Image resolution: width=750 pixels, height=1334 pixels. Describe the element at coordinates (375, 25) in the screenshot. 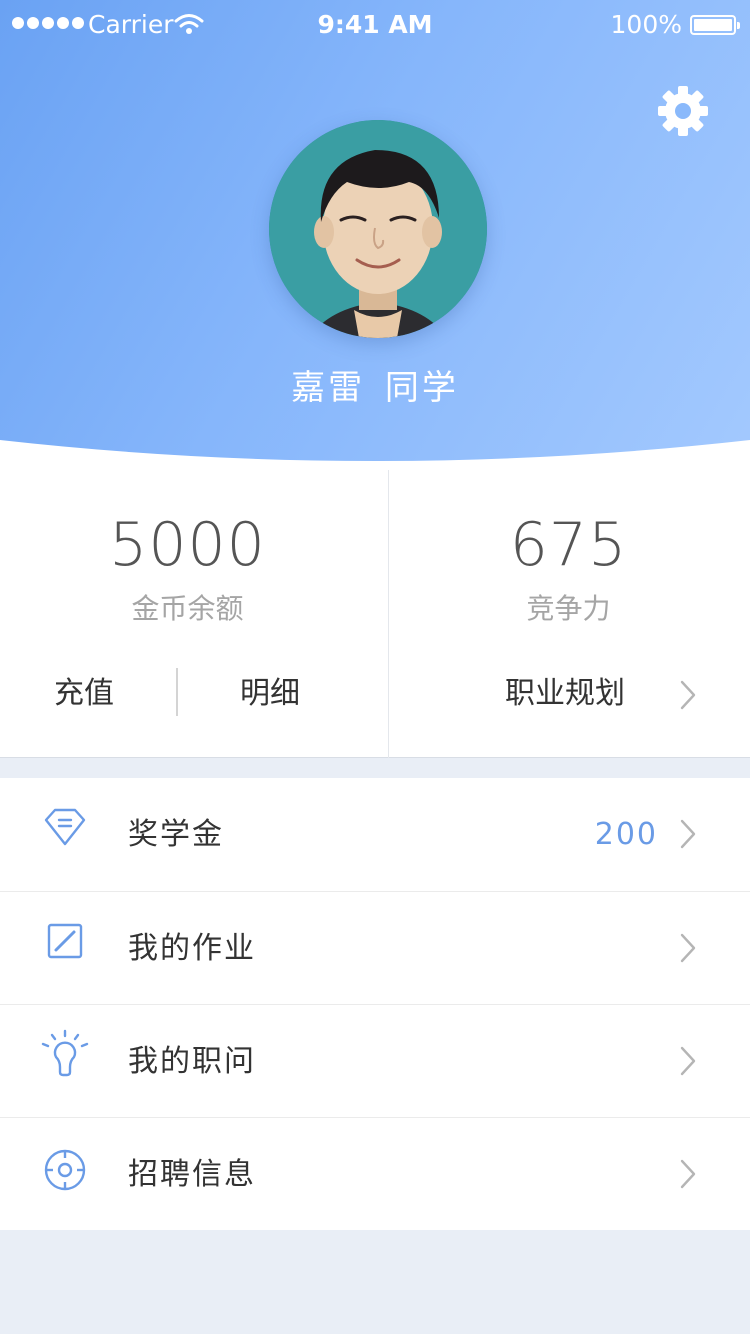

I see `status-bar: Carrier 9:41 AM 100%` at that location.